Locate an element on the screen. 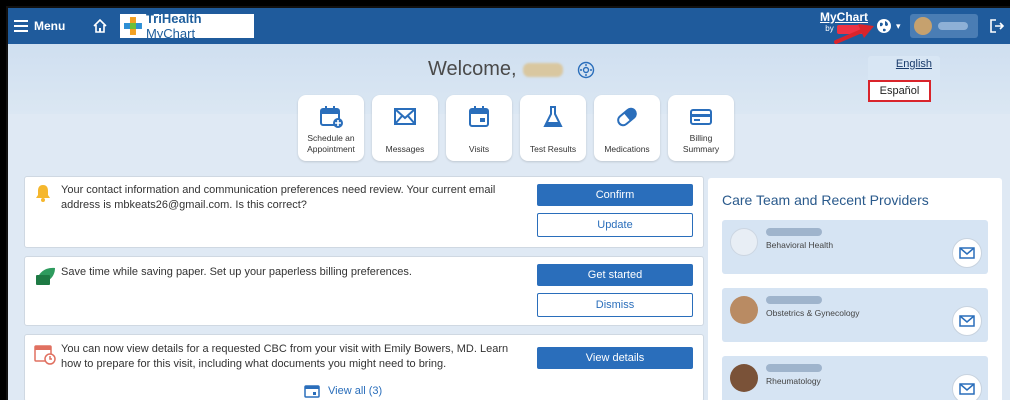  menu-label: Menu is located at coordinates (50, 26).